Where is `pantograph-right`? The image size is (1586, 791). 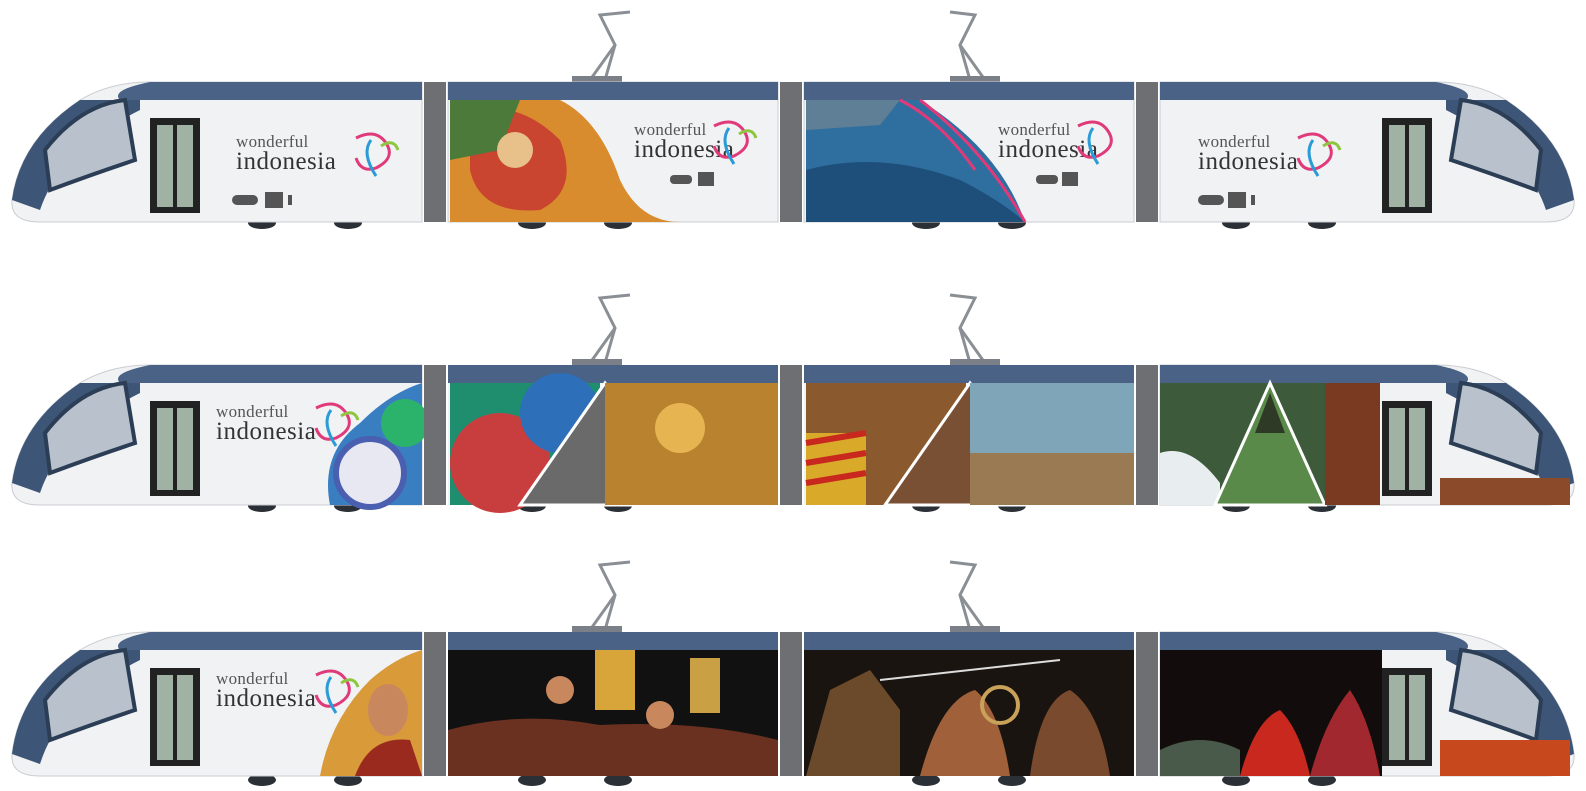
pantograph-right is located at coordinates (974, 46).